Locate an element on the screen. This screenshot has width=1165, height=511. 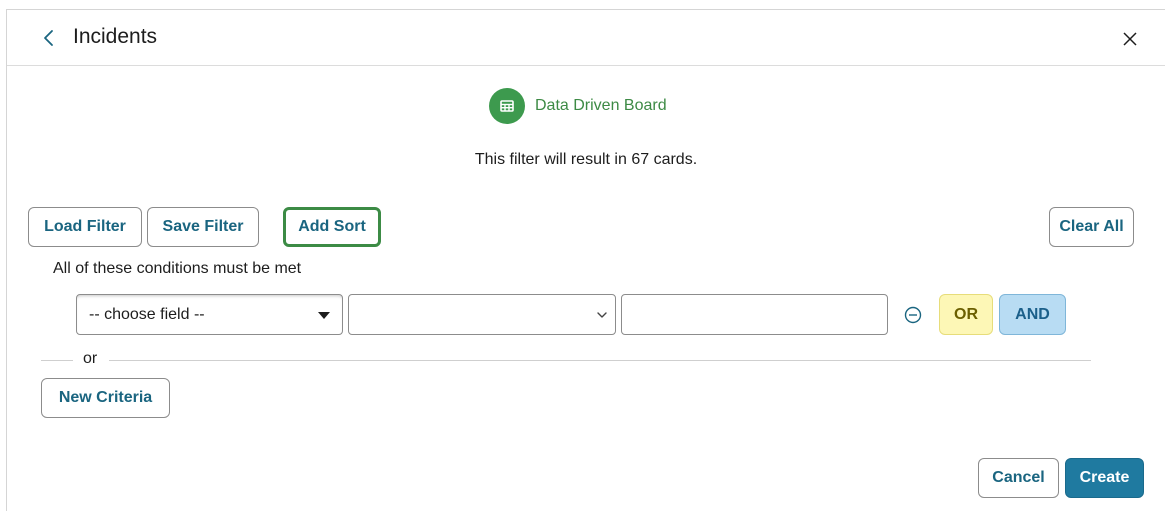
value-input is located at coordinates (754, 314).